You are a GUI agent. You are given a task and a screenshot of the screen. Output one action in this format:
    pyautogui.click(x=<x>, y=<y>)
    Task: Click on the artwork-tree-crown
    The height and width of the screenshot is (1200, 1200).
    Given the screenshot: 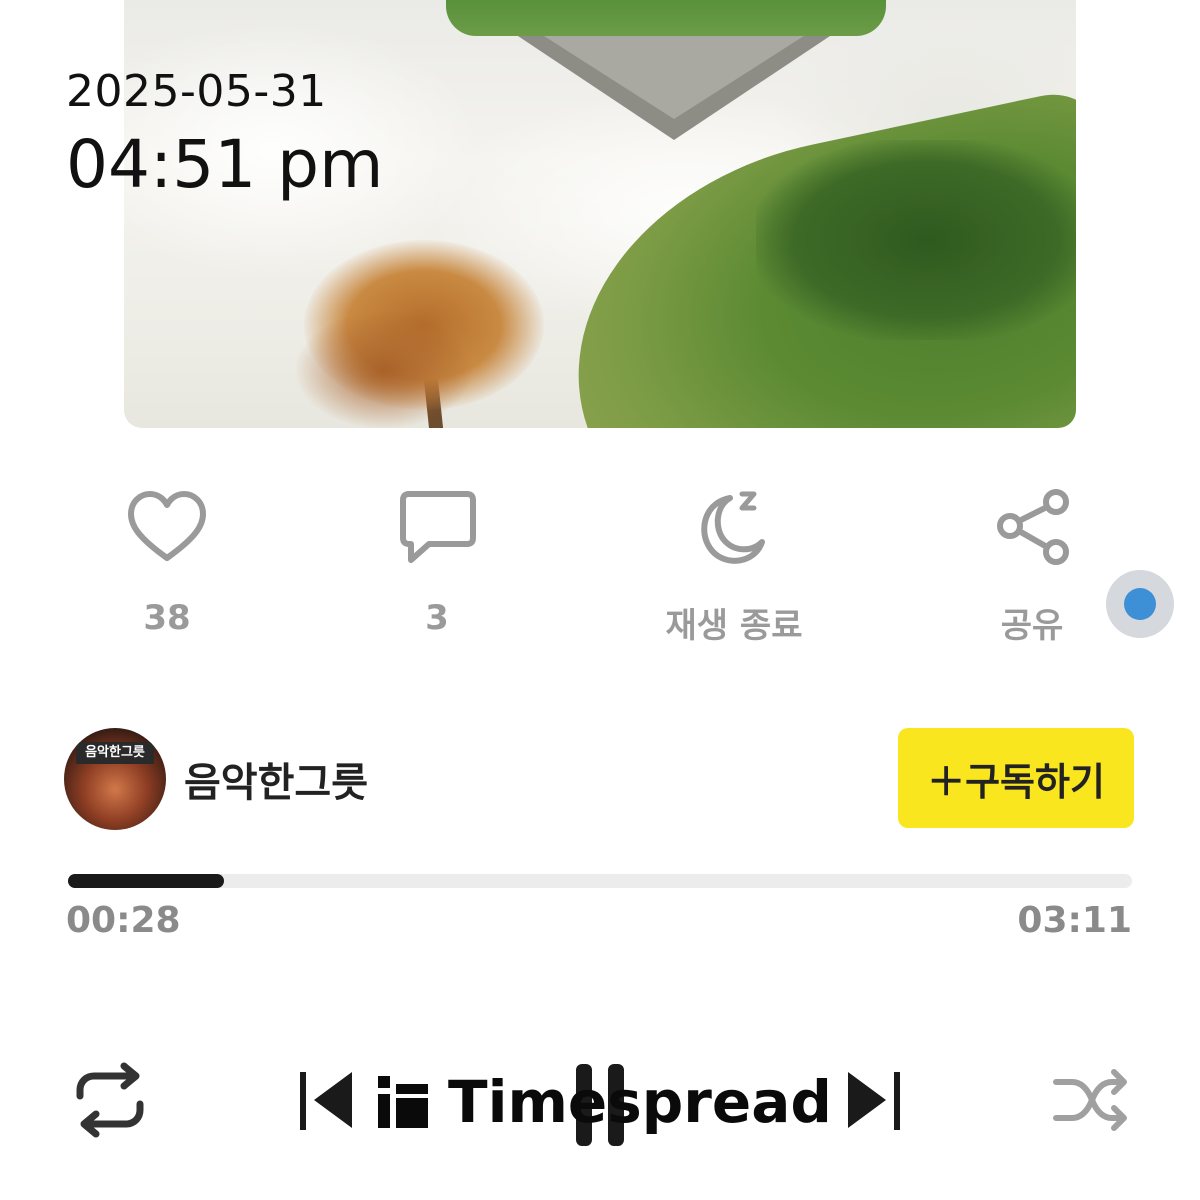 What is the action you would take?
    pyautogui.click(x=384, y=369)
    